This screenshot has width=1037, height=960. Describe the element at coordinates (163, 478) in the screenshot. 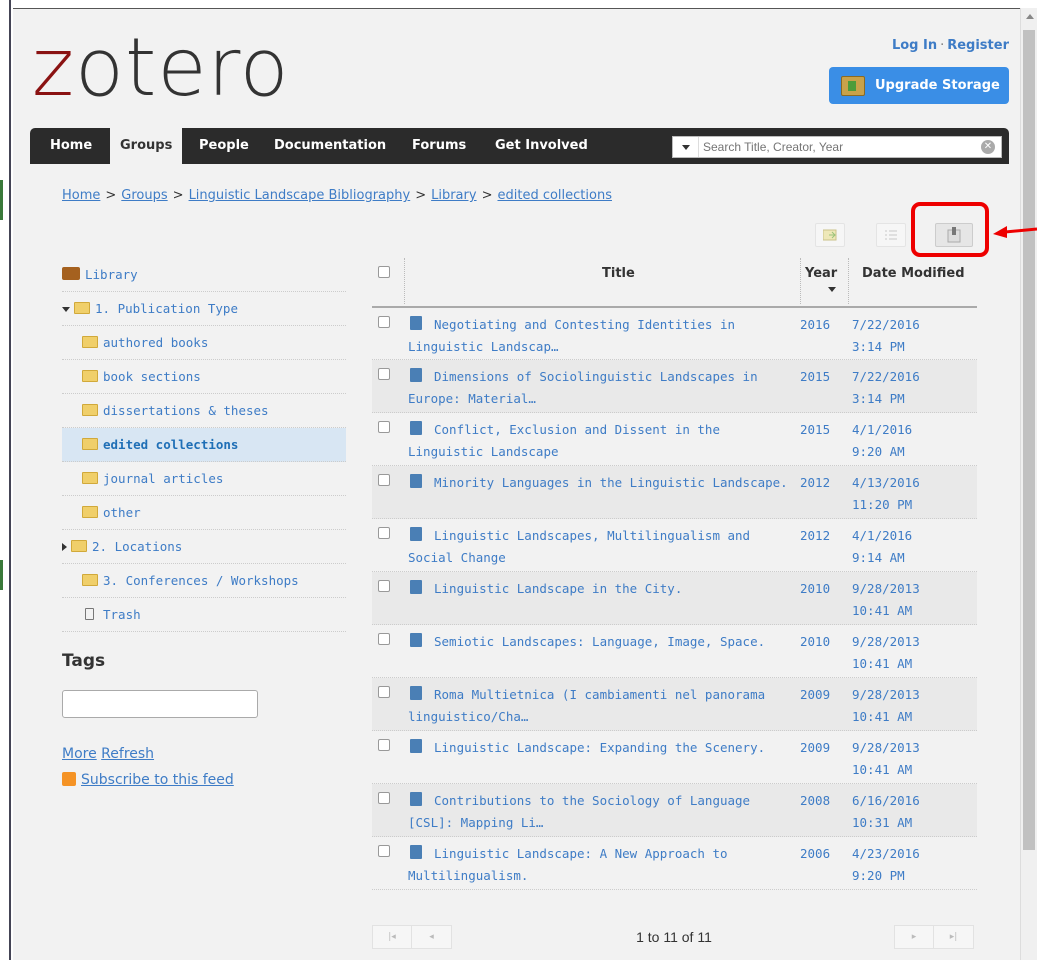

I see `collection-label: journal articles` at that location.